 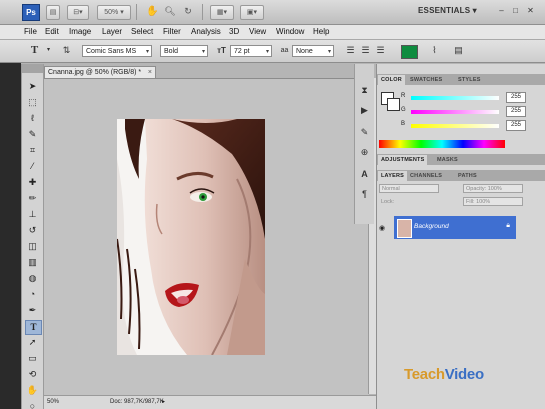 I want to click on minimize-icon: –, so click(x=501, y=10).